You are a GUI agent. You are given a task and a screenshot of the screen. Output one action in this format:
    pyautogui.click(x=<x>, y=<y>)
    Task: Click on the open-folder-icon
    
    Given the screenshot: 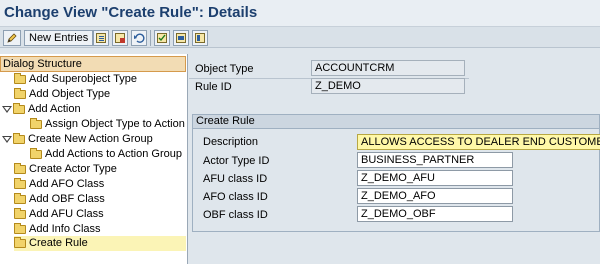 What is the action you would take?
    pyautogui.click(x=20, y=242)
    